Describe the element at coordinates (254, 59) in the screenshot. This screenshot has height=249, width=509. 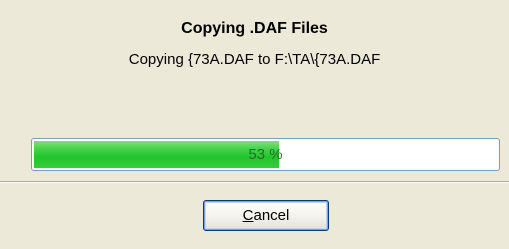
I see `copy-status-message: Copying {73A.DAF to F:\TA\{73A.DAF` at that location.